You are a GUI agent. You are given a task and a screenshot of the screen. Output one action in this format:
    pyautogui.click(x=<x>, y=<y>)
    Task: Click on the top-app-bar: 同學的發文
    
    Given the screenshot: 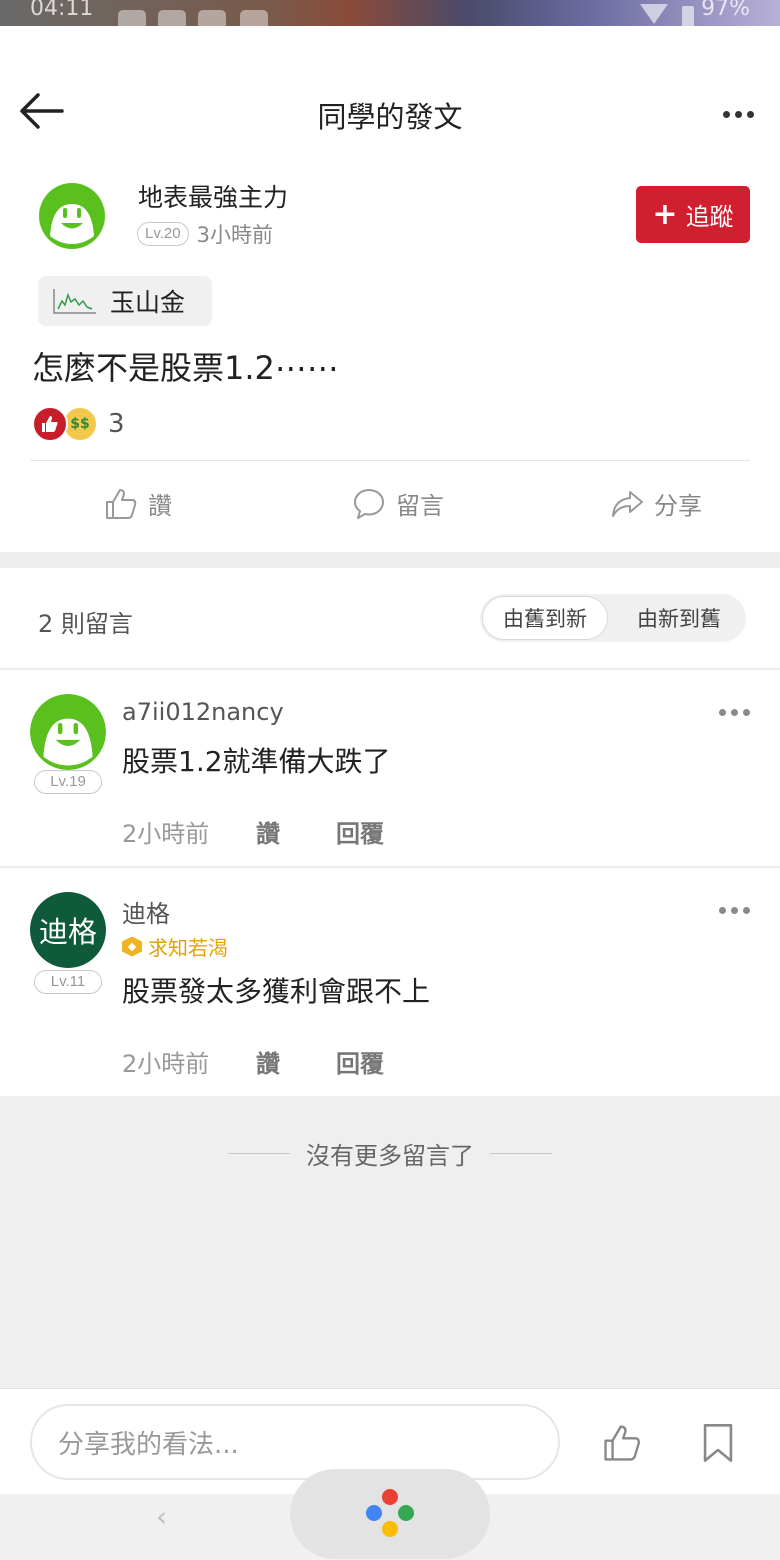 What is the action you would take?
    pyautogui.click(x=390, y=101)
    